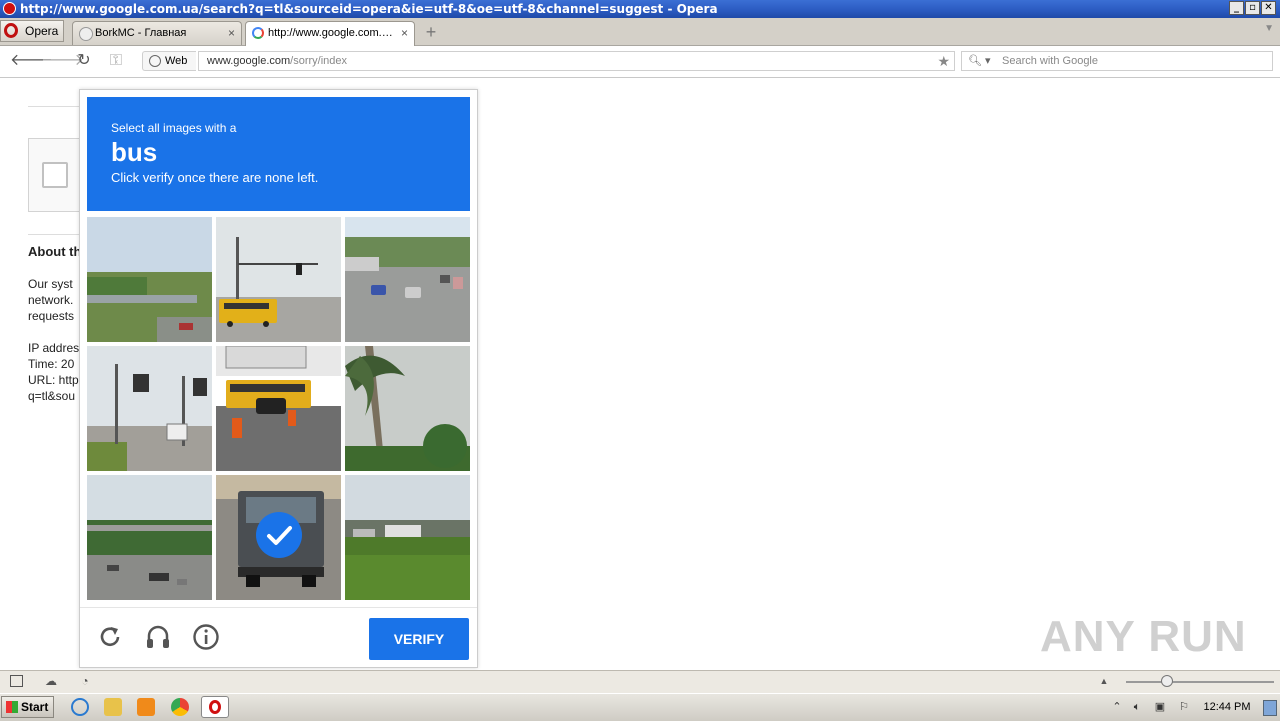  I want to click on media-player-icon, so click(146, 707).